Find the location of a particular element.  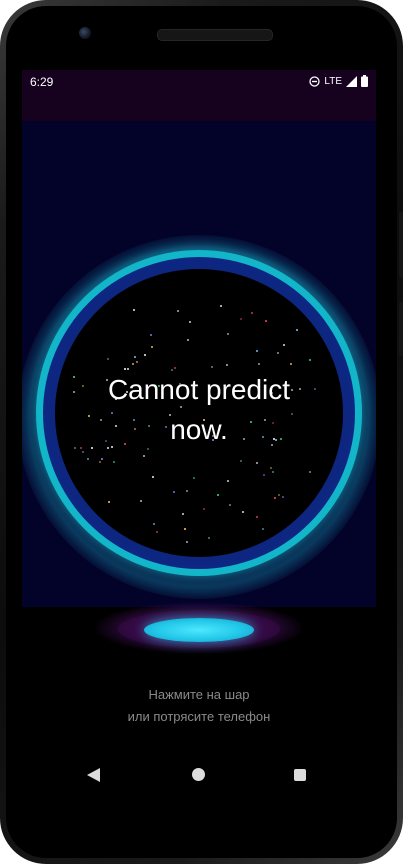

status-bar: 6:29 LTE is located at coordinates (199, 82).